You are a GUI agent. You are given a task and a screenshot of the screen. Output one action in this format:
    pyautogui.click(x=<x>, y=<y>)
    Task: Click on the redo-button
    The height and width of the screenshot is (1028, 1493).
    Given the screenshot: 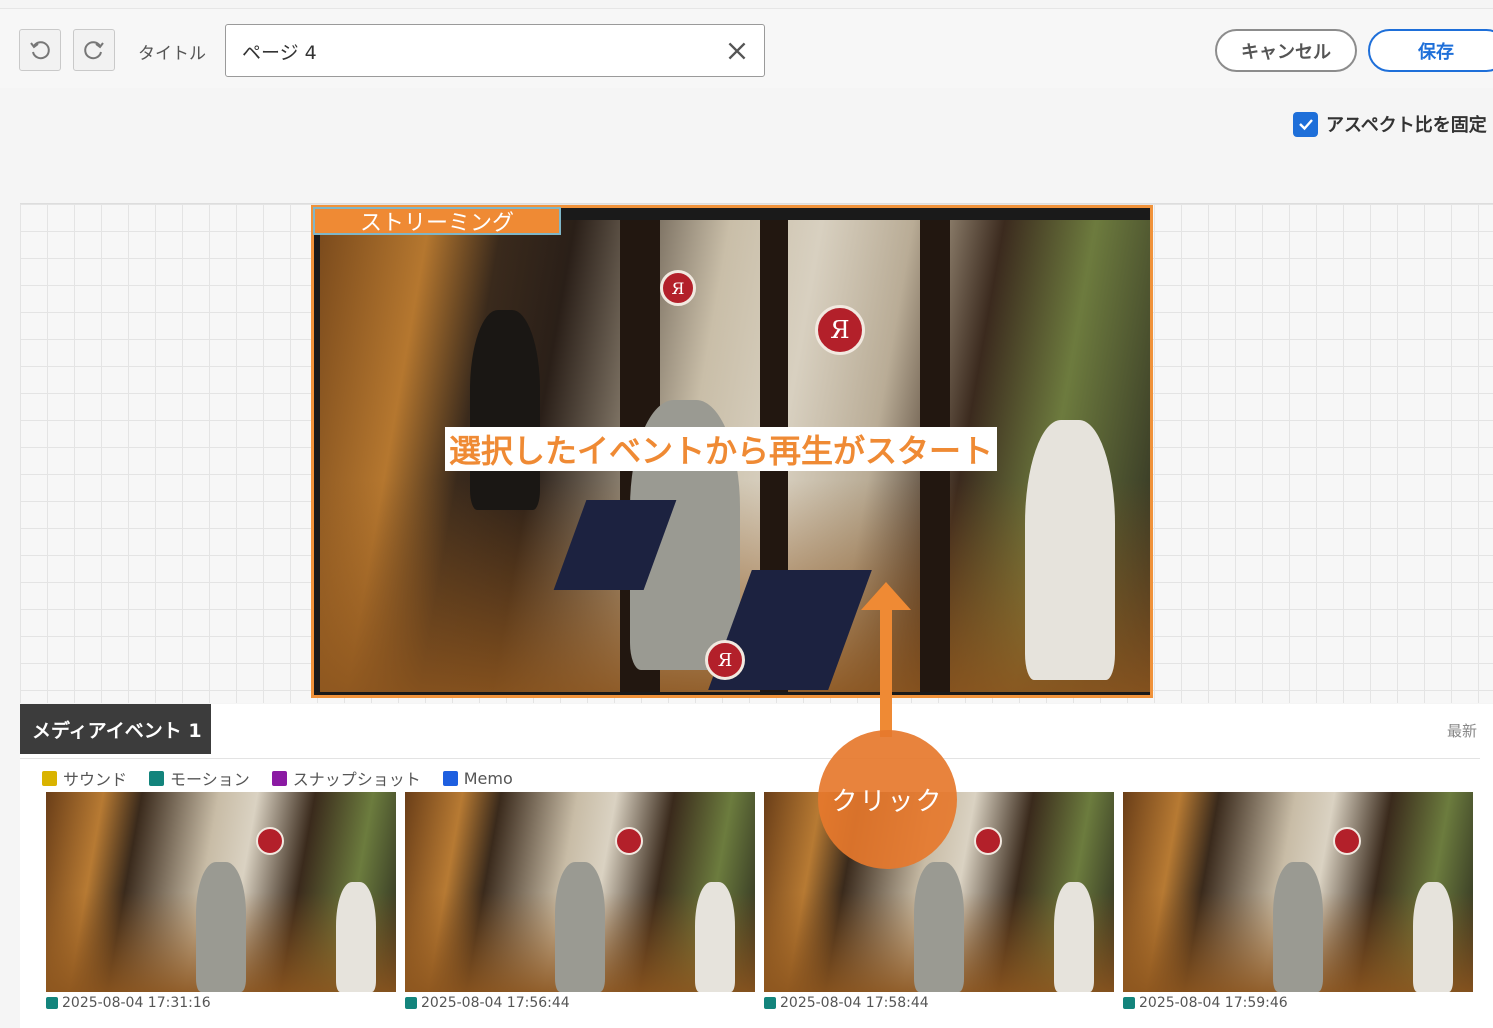 What is the action you would take?
    pyautogui.click(x=94, y=50)
    